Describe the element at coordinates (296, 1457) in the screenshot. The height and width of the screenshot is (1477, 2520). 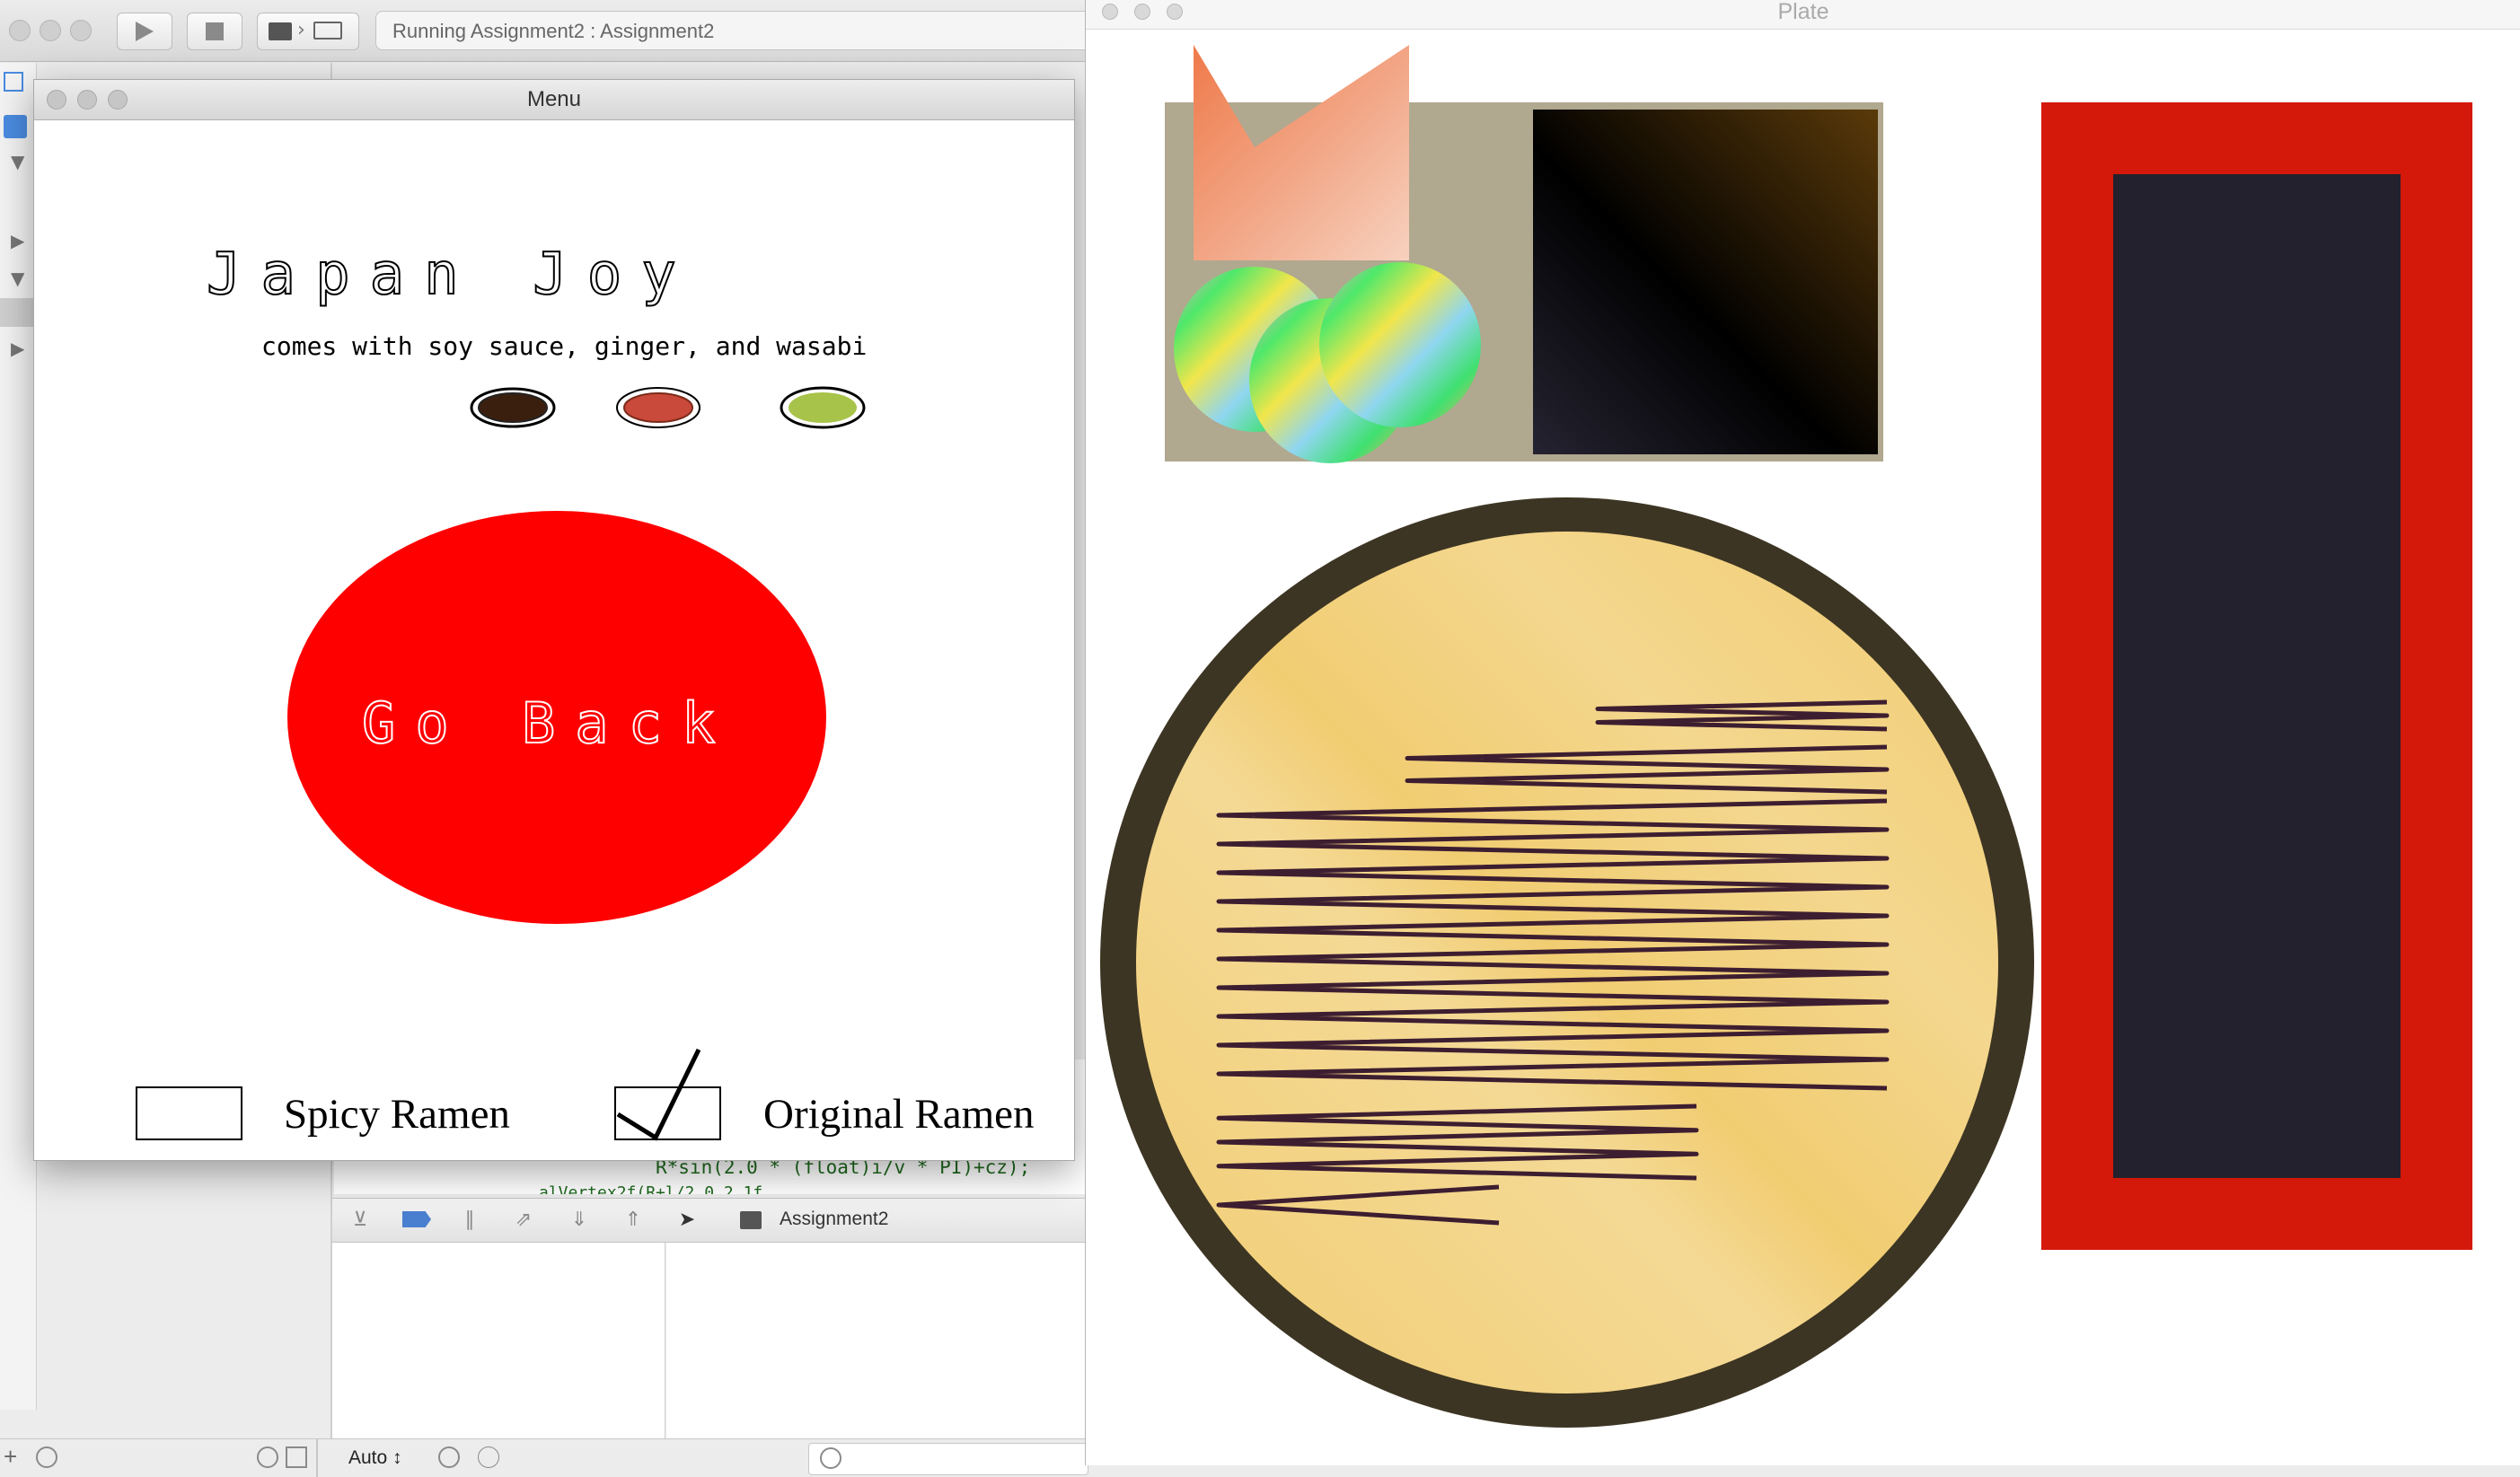
I see `scm-filter-icon` at that location.